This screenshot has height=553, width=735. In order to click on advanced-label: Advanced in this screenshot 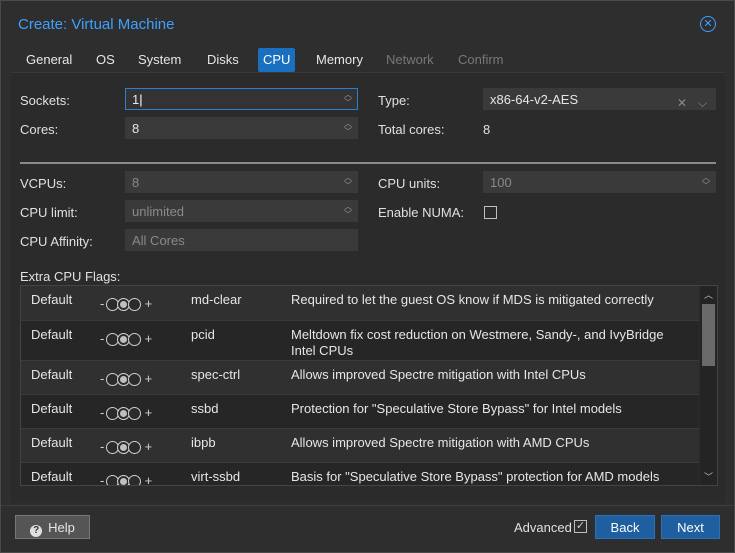, I will do `click(543, 527)`.